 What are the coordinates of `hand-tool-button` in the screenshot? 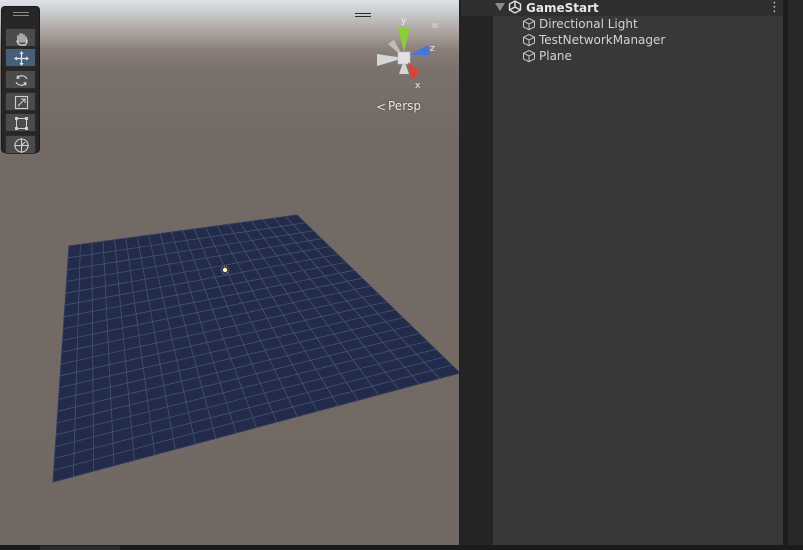 It's located at (20, 37).